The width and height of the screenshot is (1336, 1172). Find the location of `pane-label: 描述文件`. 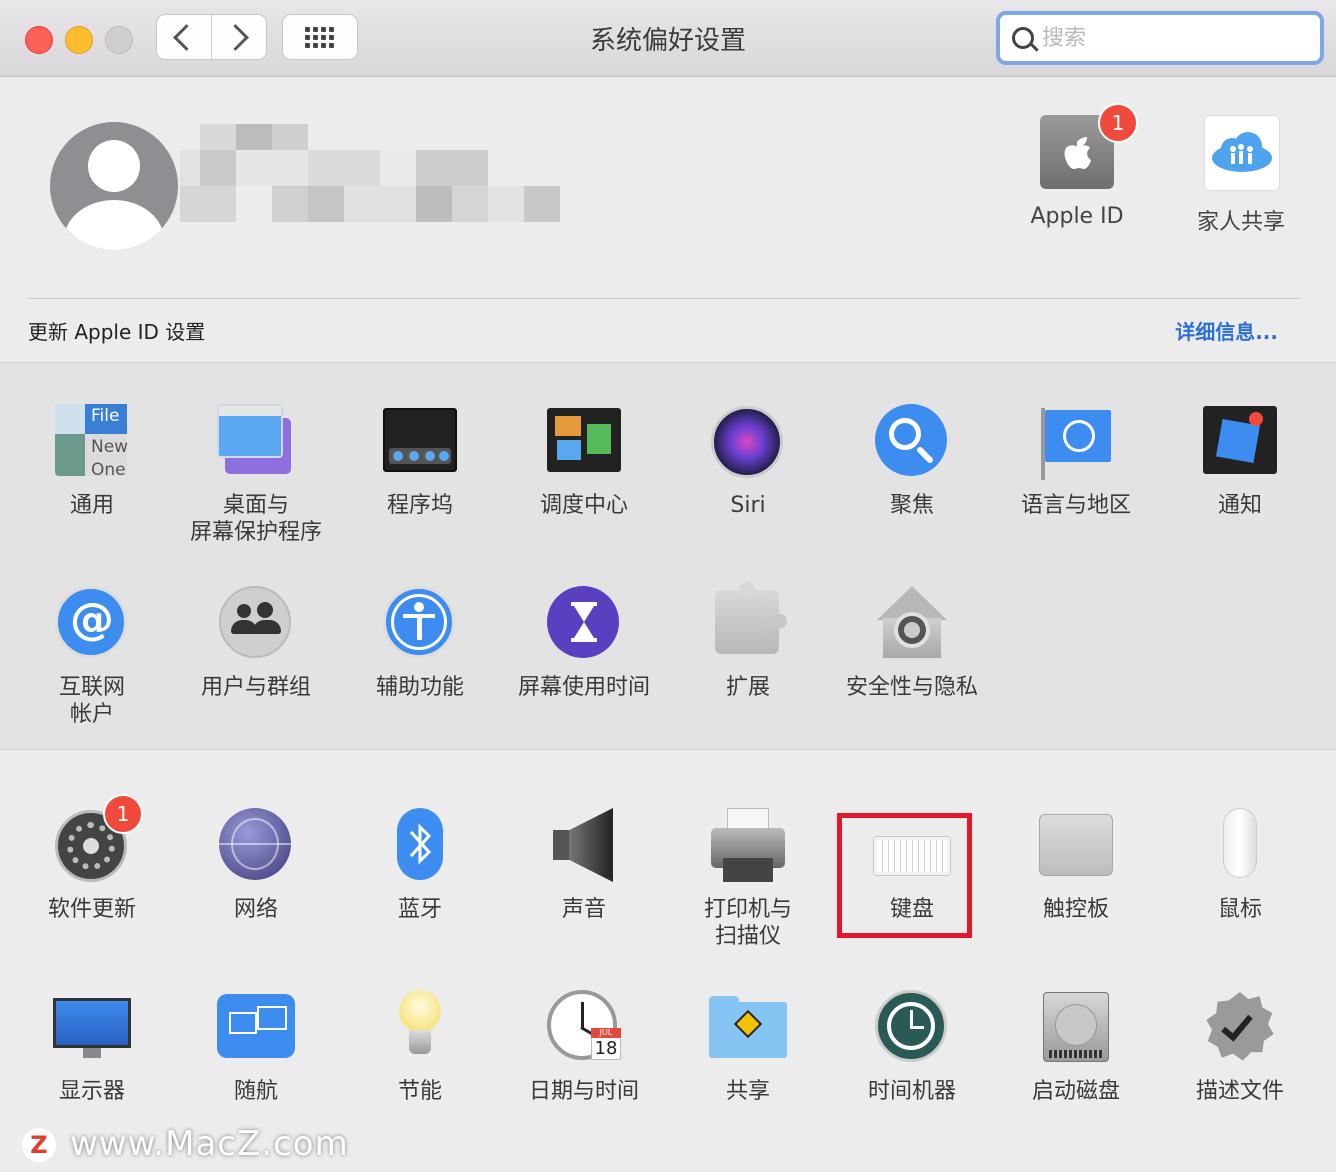

pane-label: 描述文件 is located at coordinates (1239, 1091).